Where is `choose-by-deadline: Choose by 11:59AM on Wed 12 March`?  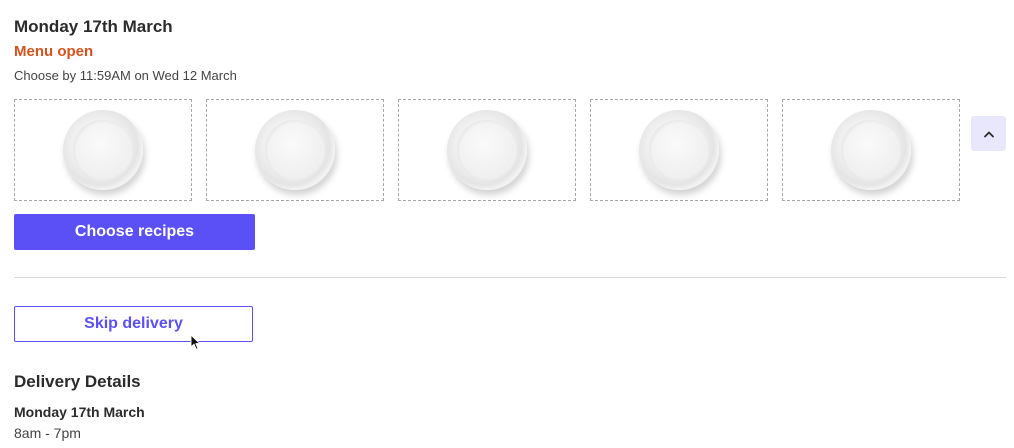 choose-by-deadline: Choose by 11:59AM on Wed 12 March is located at coordinates (125, 75).